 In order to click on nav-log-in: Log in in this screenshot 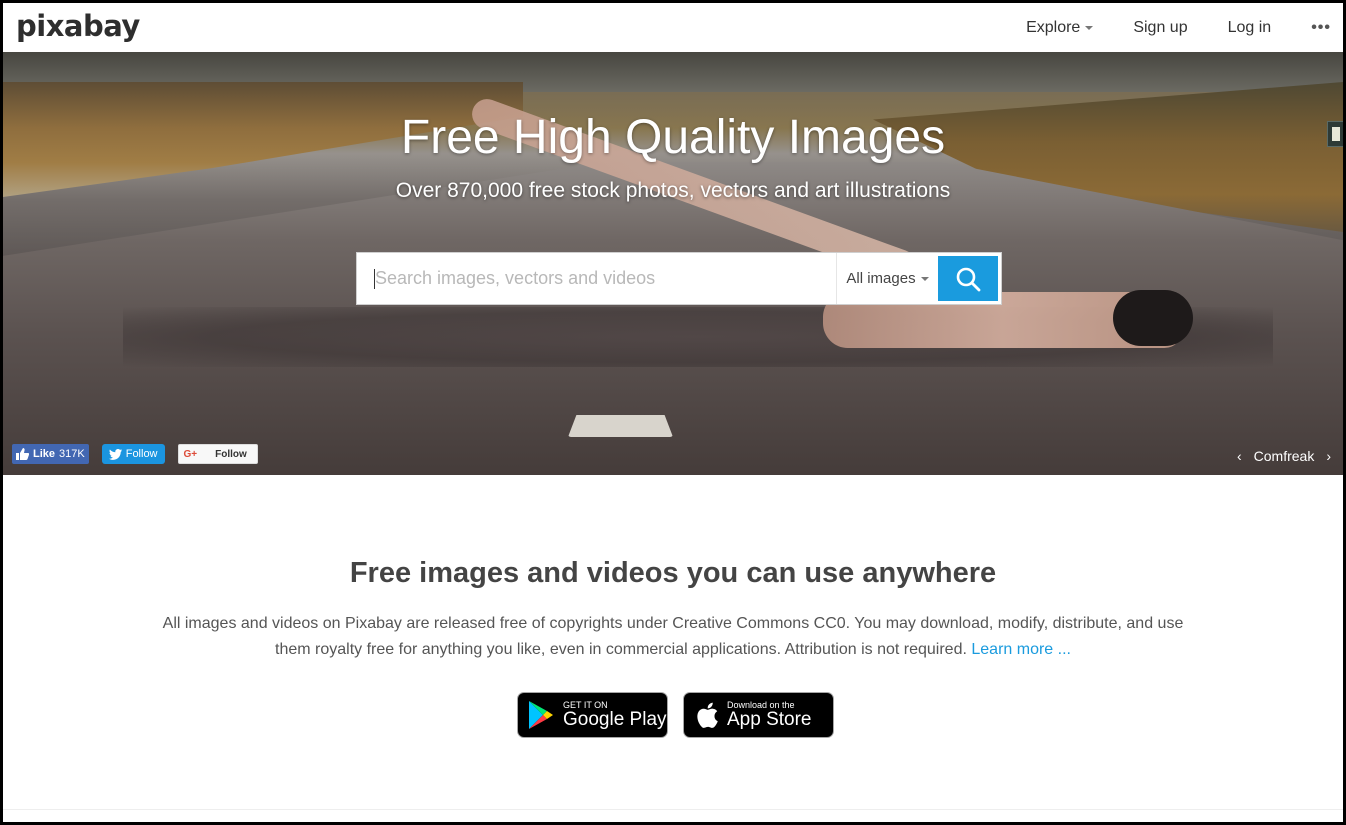, I will do `click(1250, 27)`.